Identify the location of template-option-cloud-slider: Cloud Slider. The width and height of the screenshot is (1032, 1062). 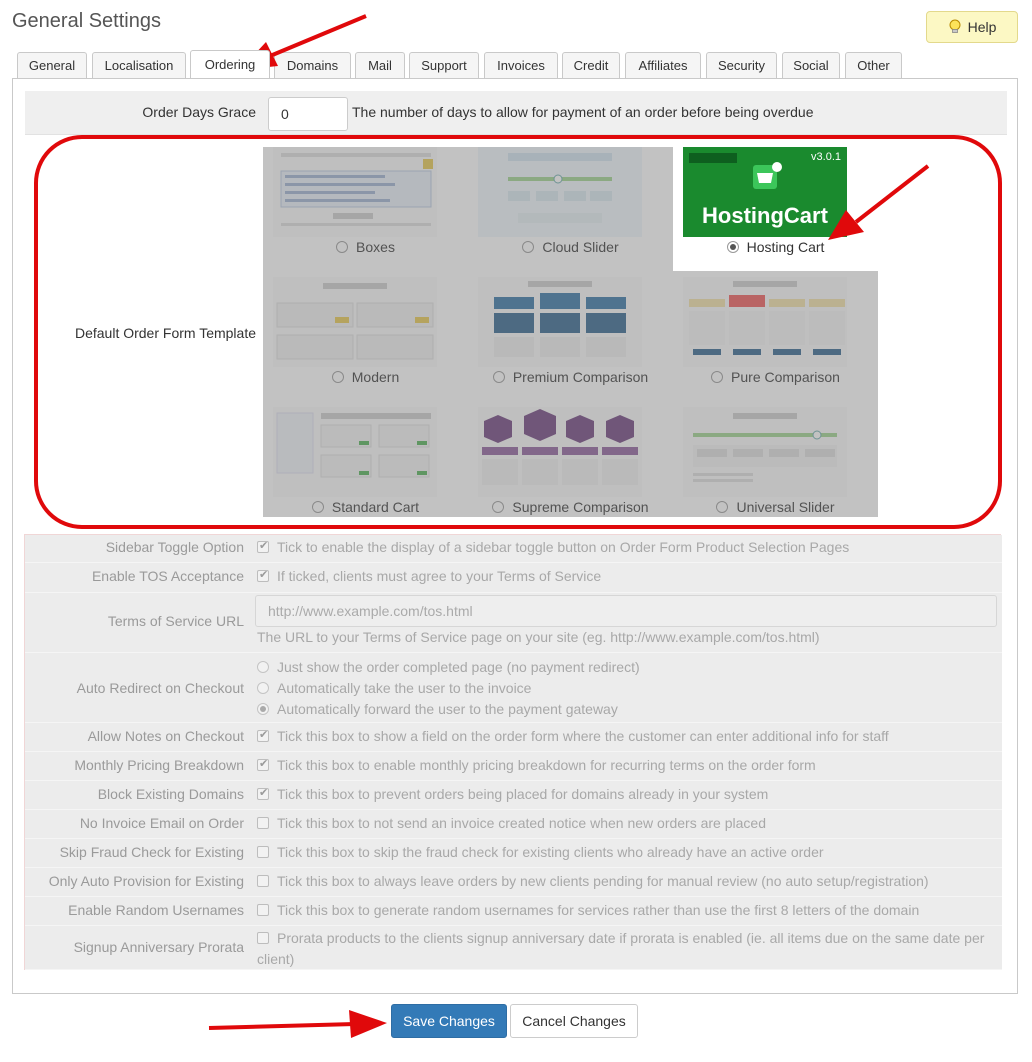
(570, 209).